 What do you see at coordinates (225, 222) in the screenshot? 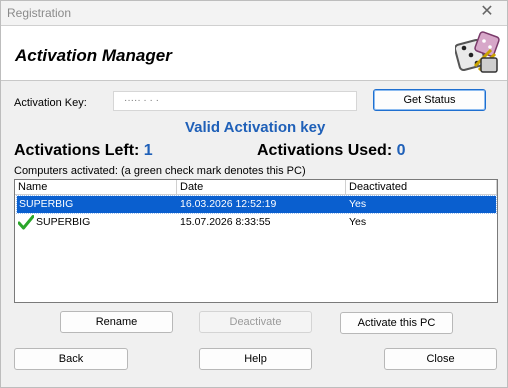
I see `row-date: 15.07.2026 8:33:55` at bounding box center [225, 222].